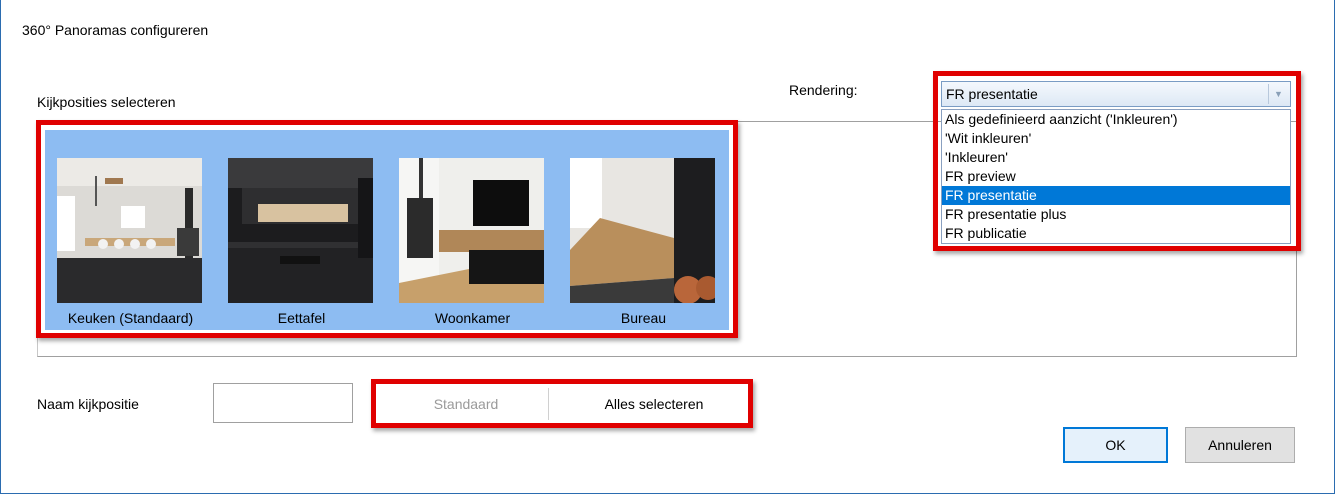 This screenshot has height=494, width=1335. What do you see at coordinates (1115, 445) in the screenshot?
I see `ok-button: OK` at bounding box center [1115, 445].